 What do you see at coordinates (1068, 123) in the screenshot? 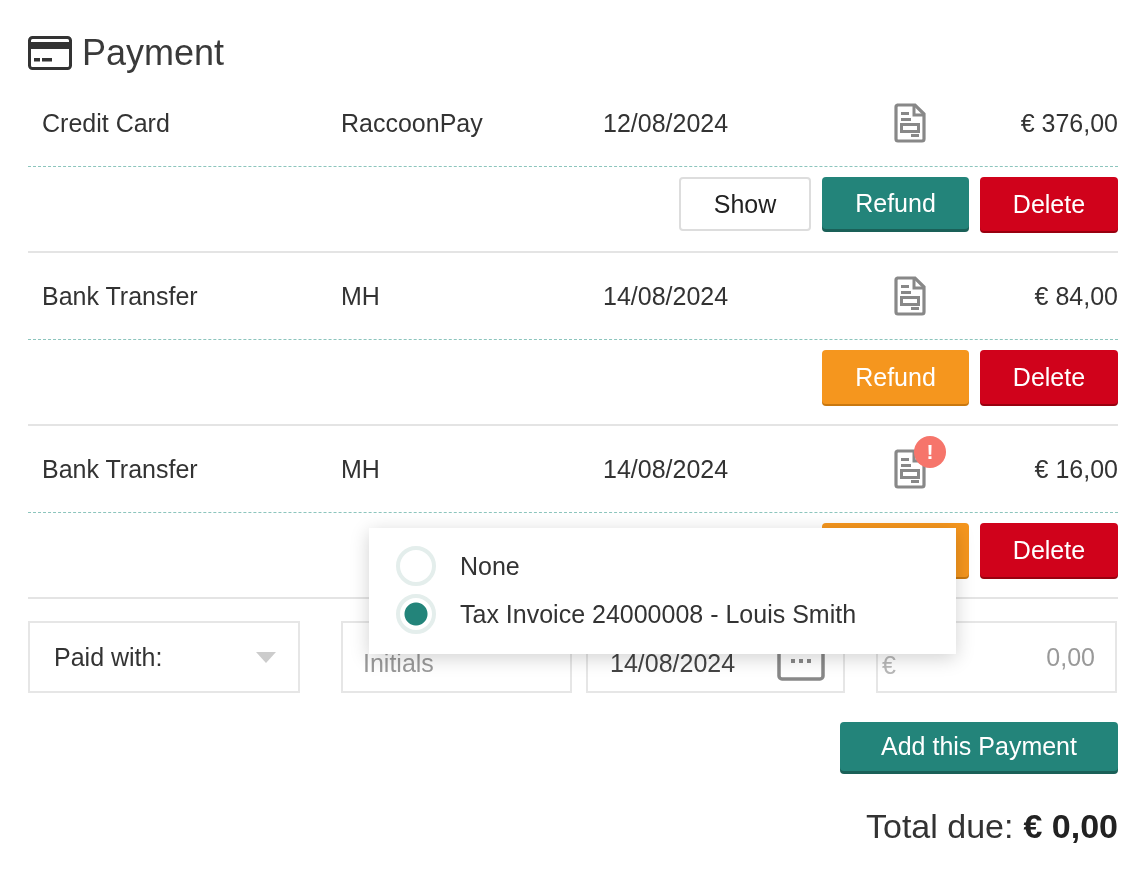
I see `payment-amount: € 376,00` at bounding box center [1068, 123].